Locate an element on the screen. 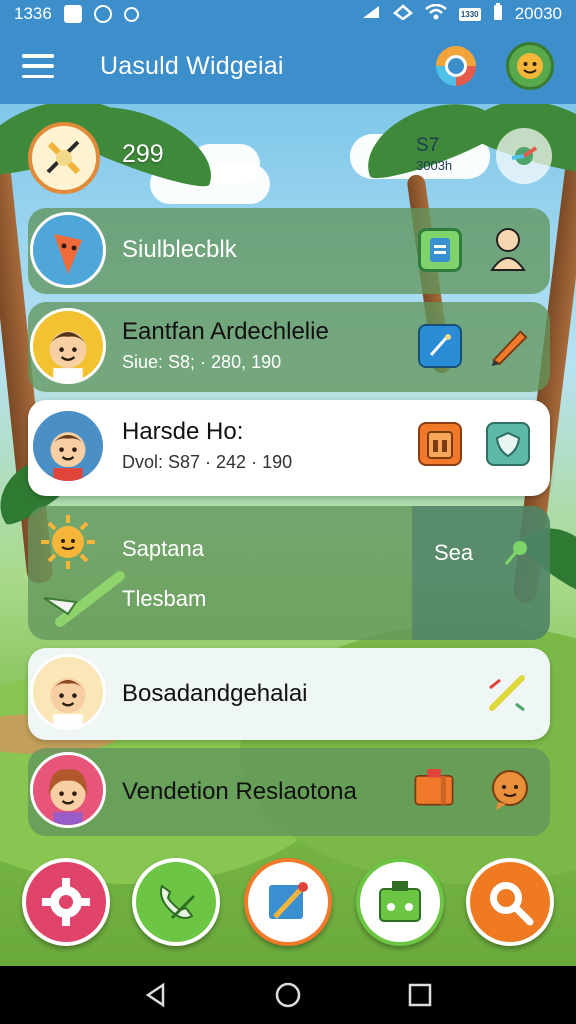 The image size is (576, 1024). brush-icon is located at coordinates (508, 692).